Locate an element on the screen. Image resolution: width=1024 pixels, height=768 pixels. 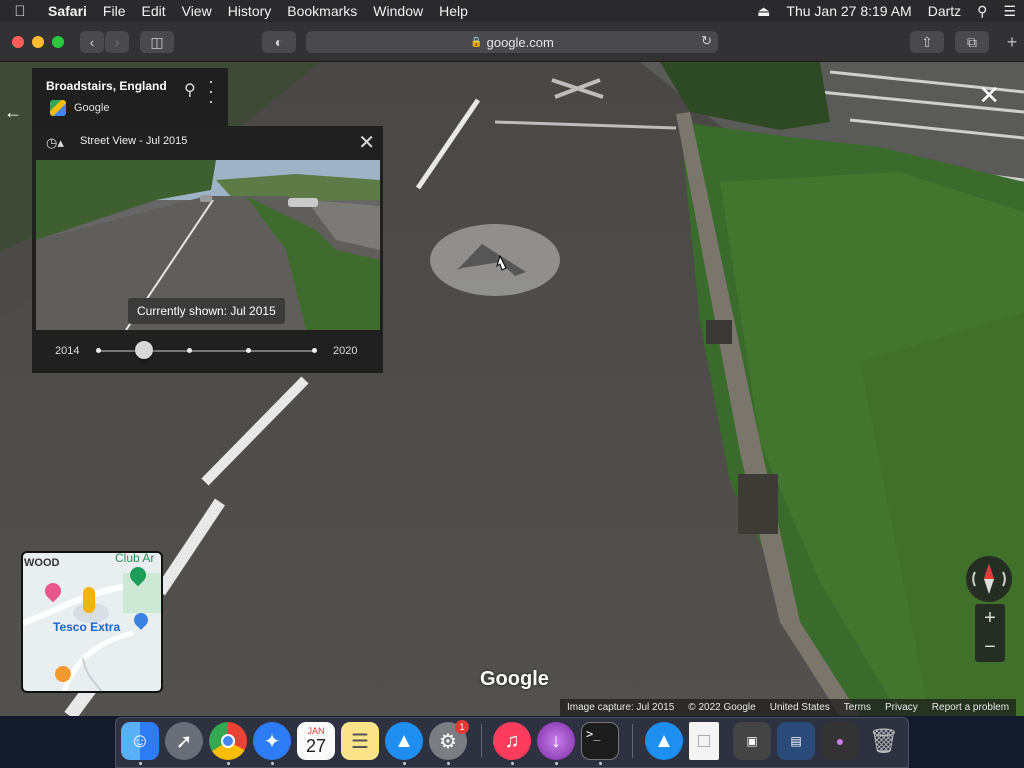
address-bar: 🔒 google.com ↻ is located at coordinates (512, 42).